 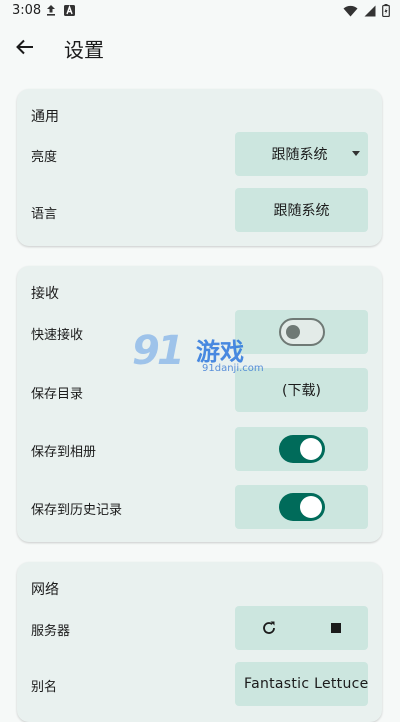 I want to click on a-notification-icon, so click(x=69, y=10).